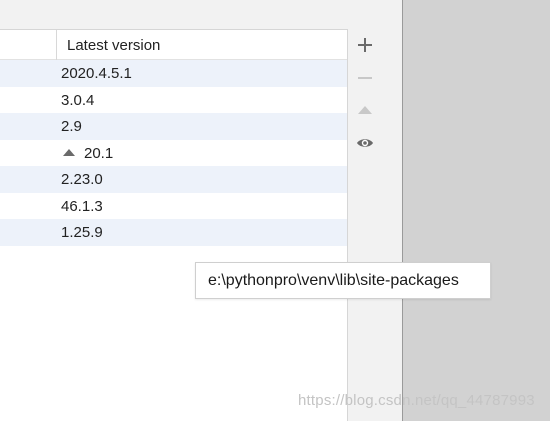  What do you see at coordinates (173, 206) in the screenshot?
I see `table-row: 46.1.3` at bounding box center [173, 206].